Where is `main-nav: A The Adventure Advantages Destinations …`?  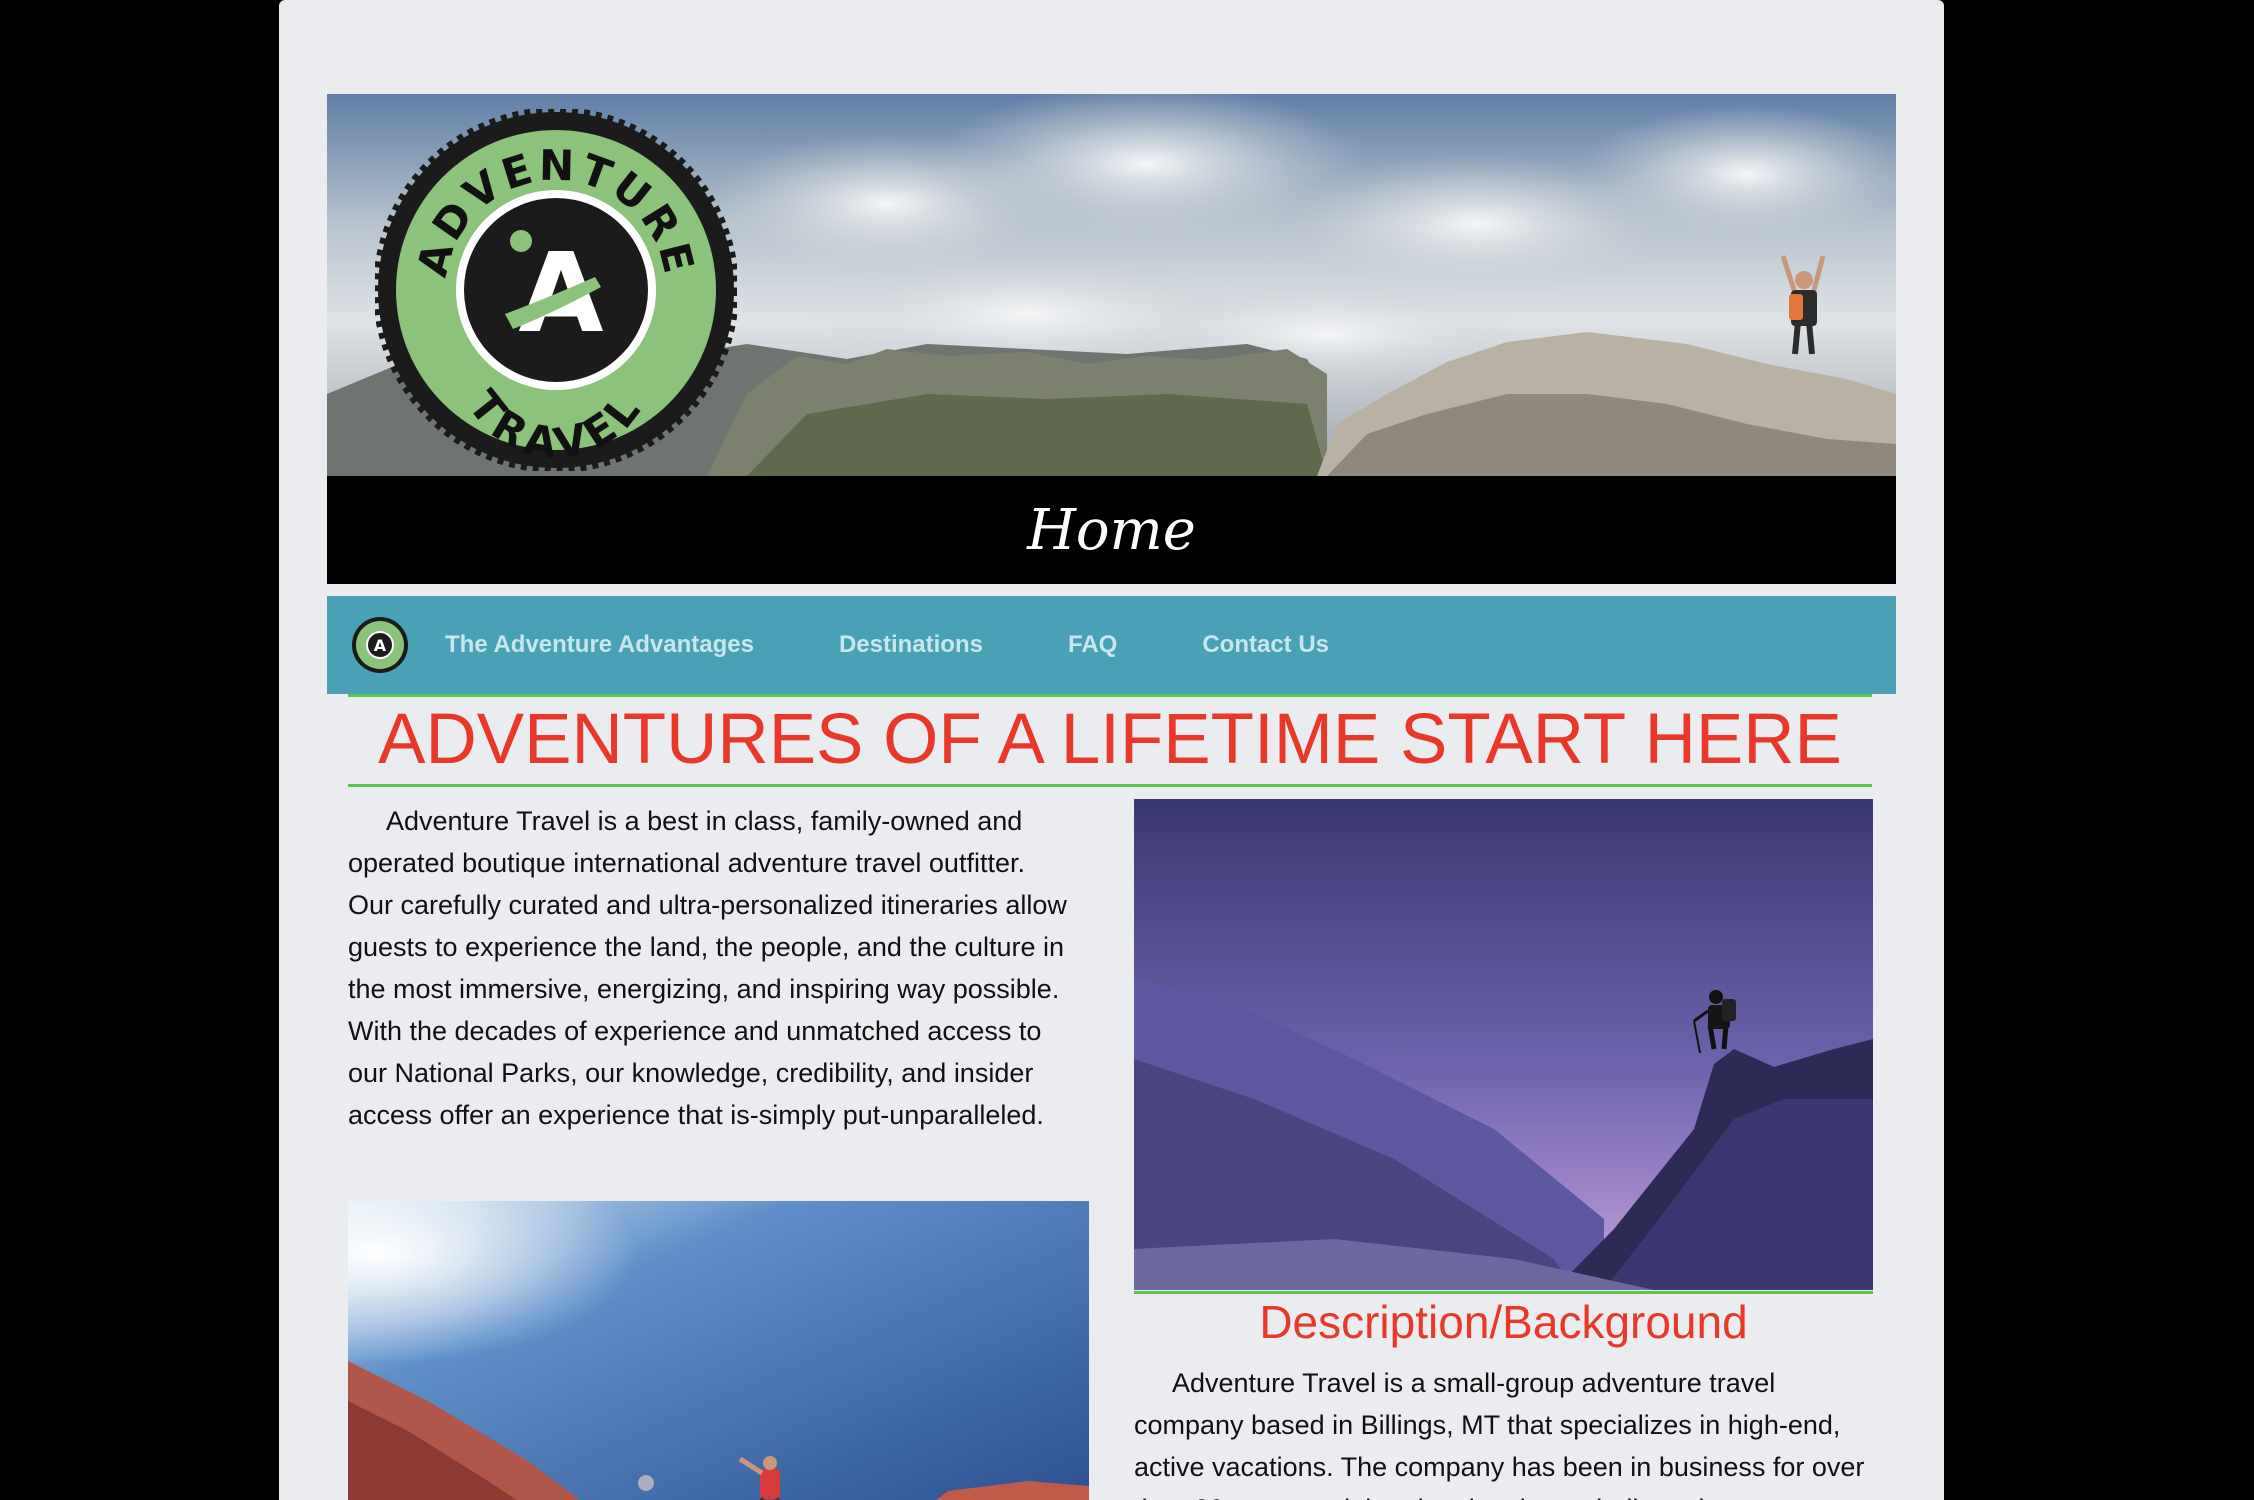 main-nav: A The Adventure Advantages Destinations … is located at coordinates (1111, 645).